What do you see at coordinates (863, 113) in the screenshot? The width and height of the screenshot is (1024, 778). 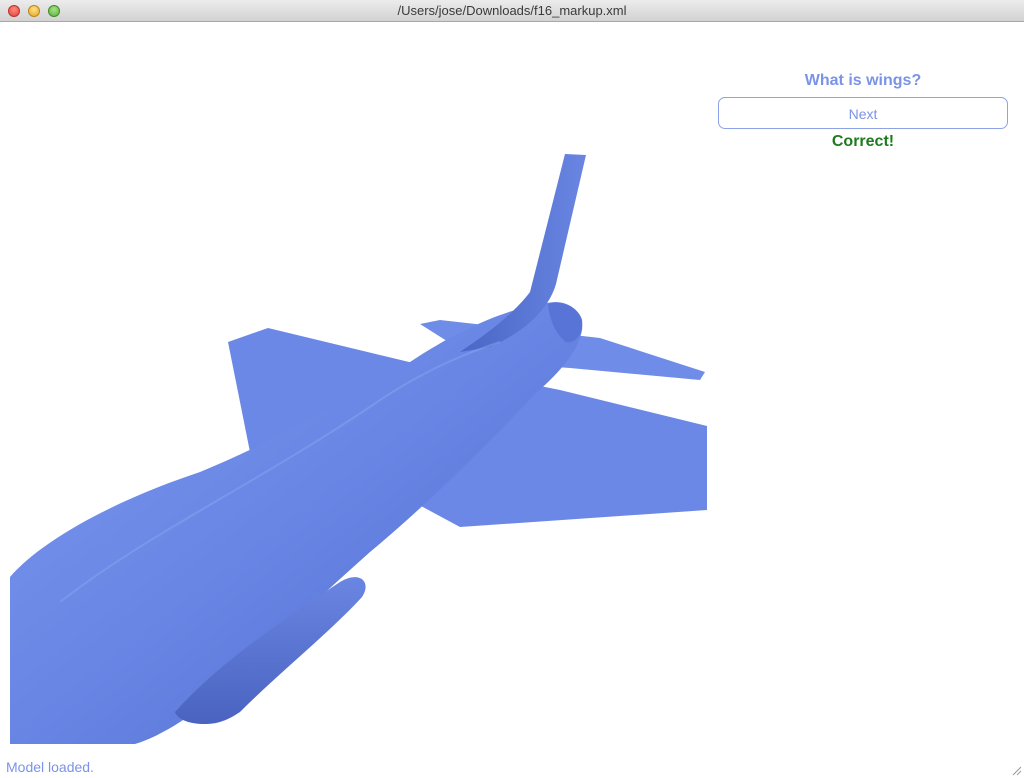 I see `next-button: Next` at bounding box center [863, 113].